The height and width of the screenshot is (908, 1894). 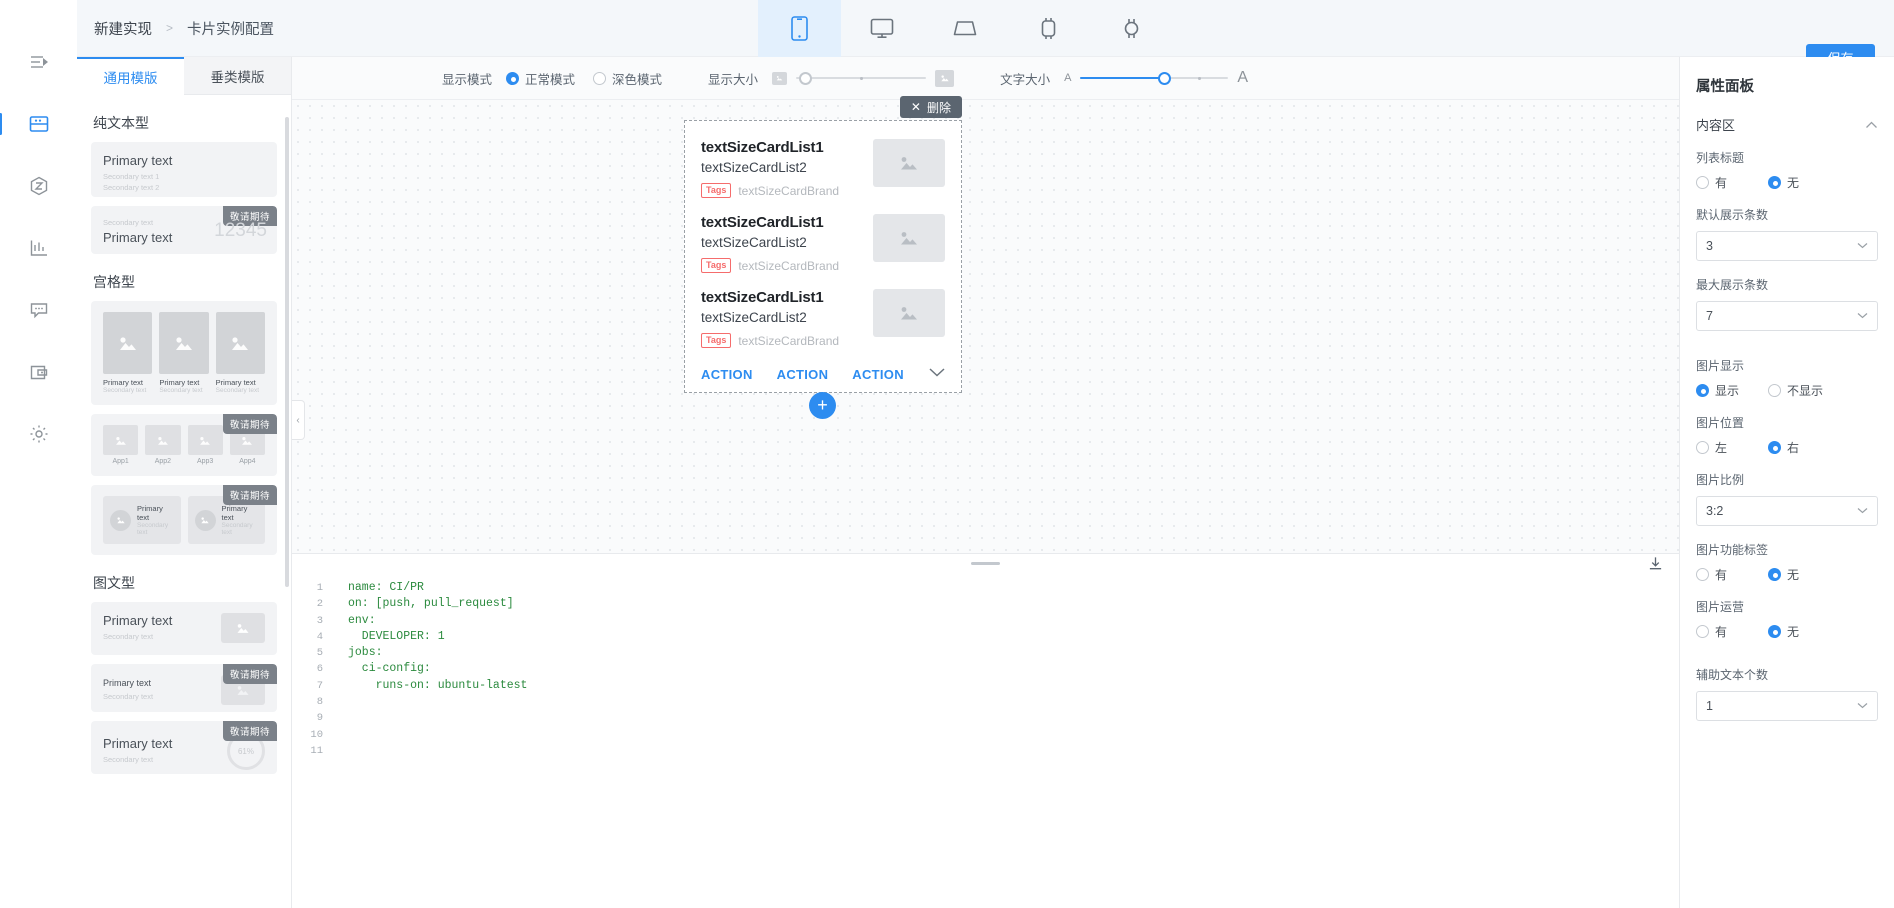 What do you see at coordinates (822, 405) in the screenshot?
I see `add-card-button: +` at bounding box center [822, 405].